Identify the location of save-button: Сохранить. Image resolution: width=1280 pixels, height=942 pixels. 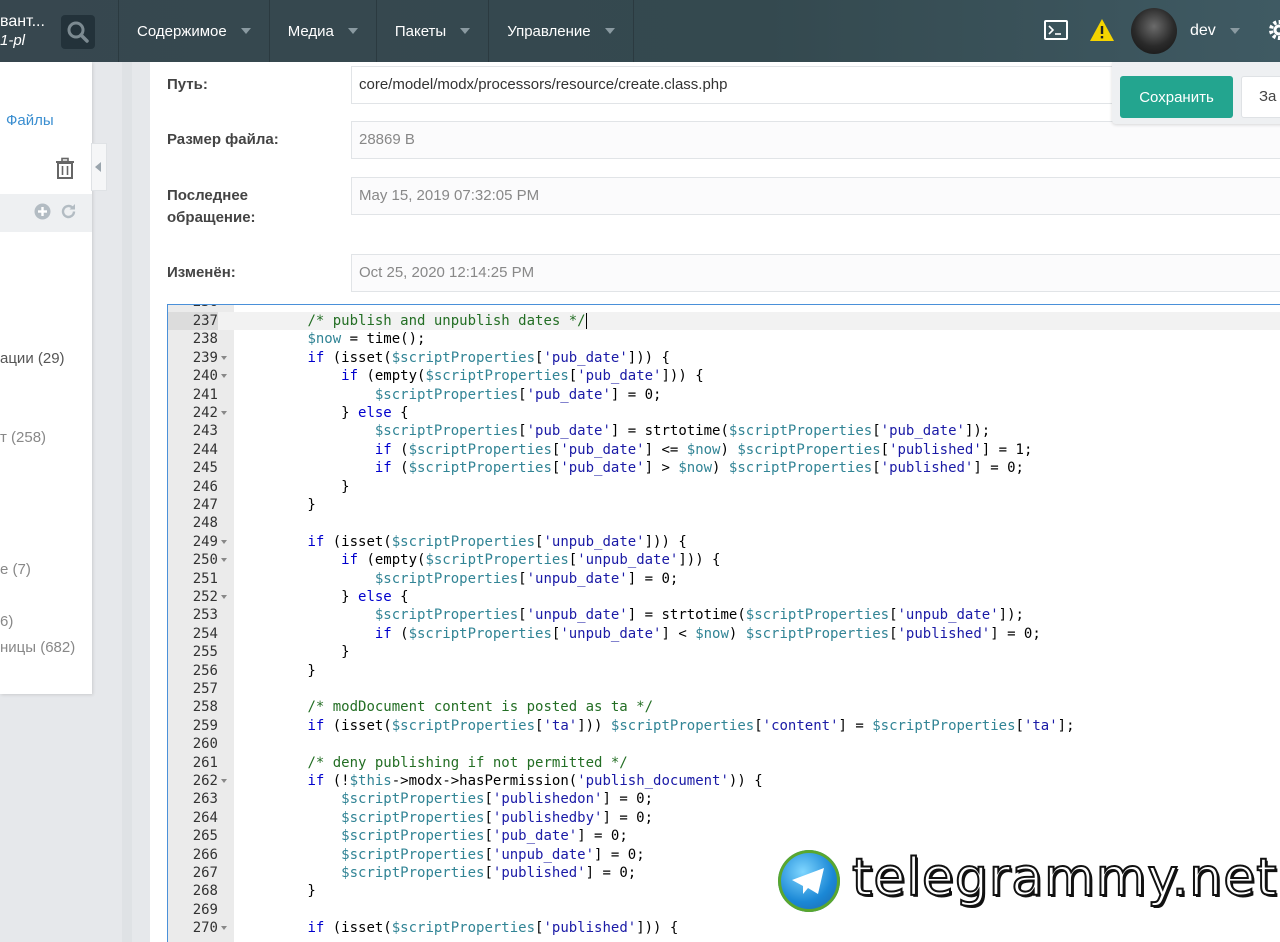
(1176, 97).